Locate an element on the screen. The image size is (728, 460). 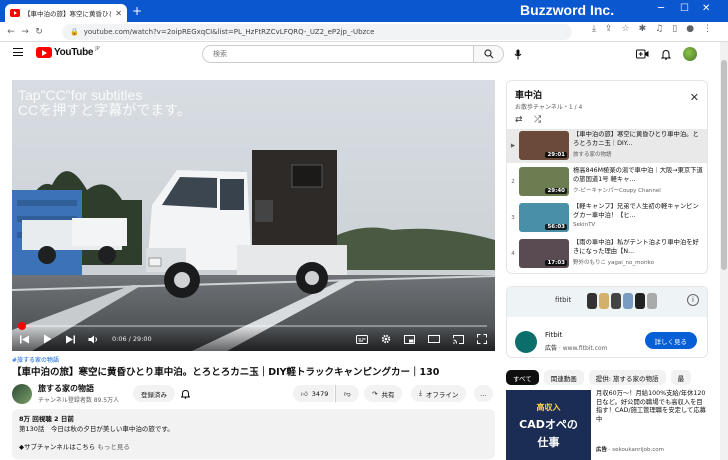
youtube-play-icon is located at coordinates (44, 52).